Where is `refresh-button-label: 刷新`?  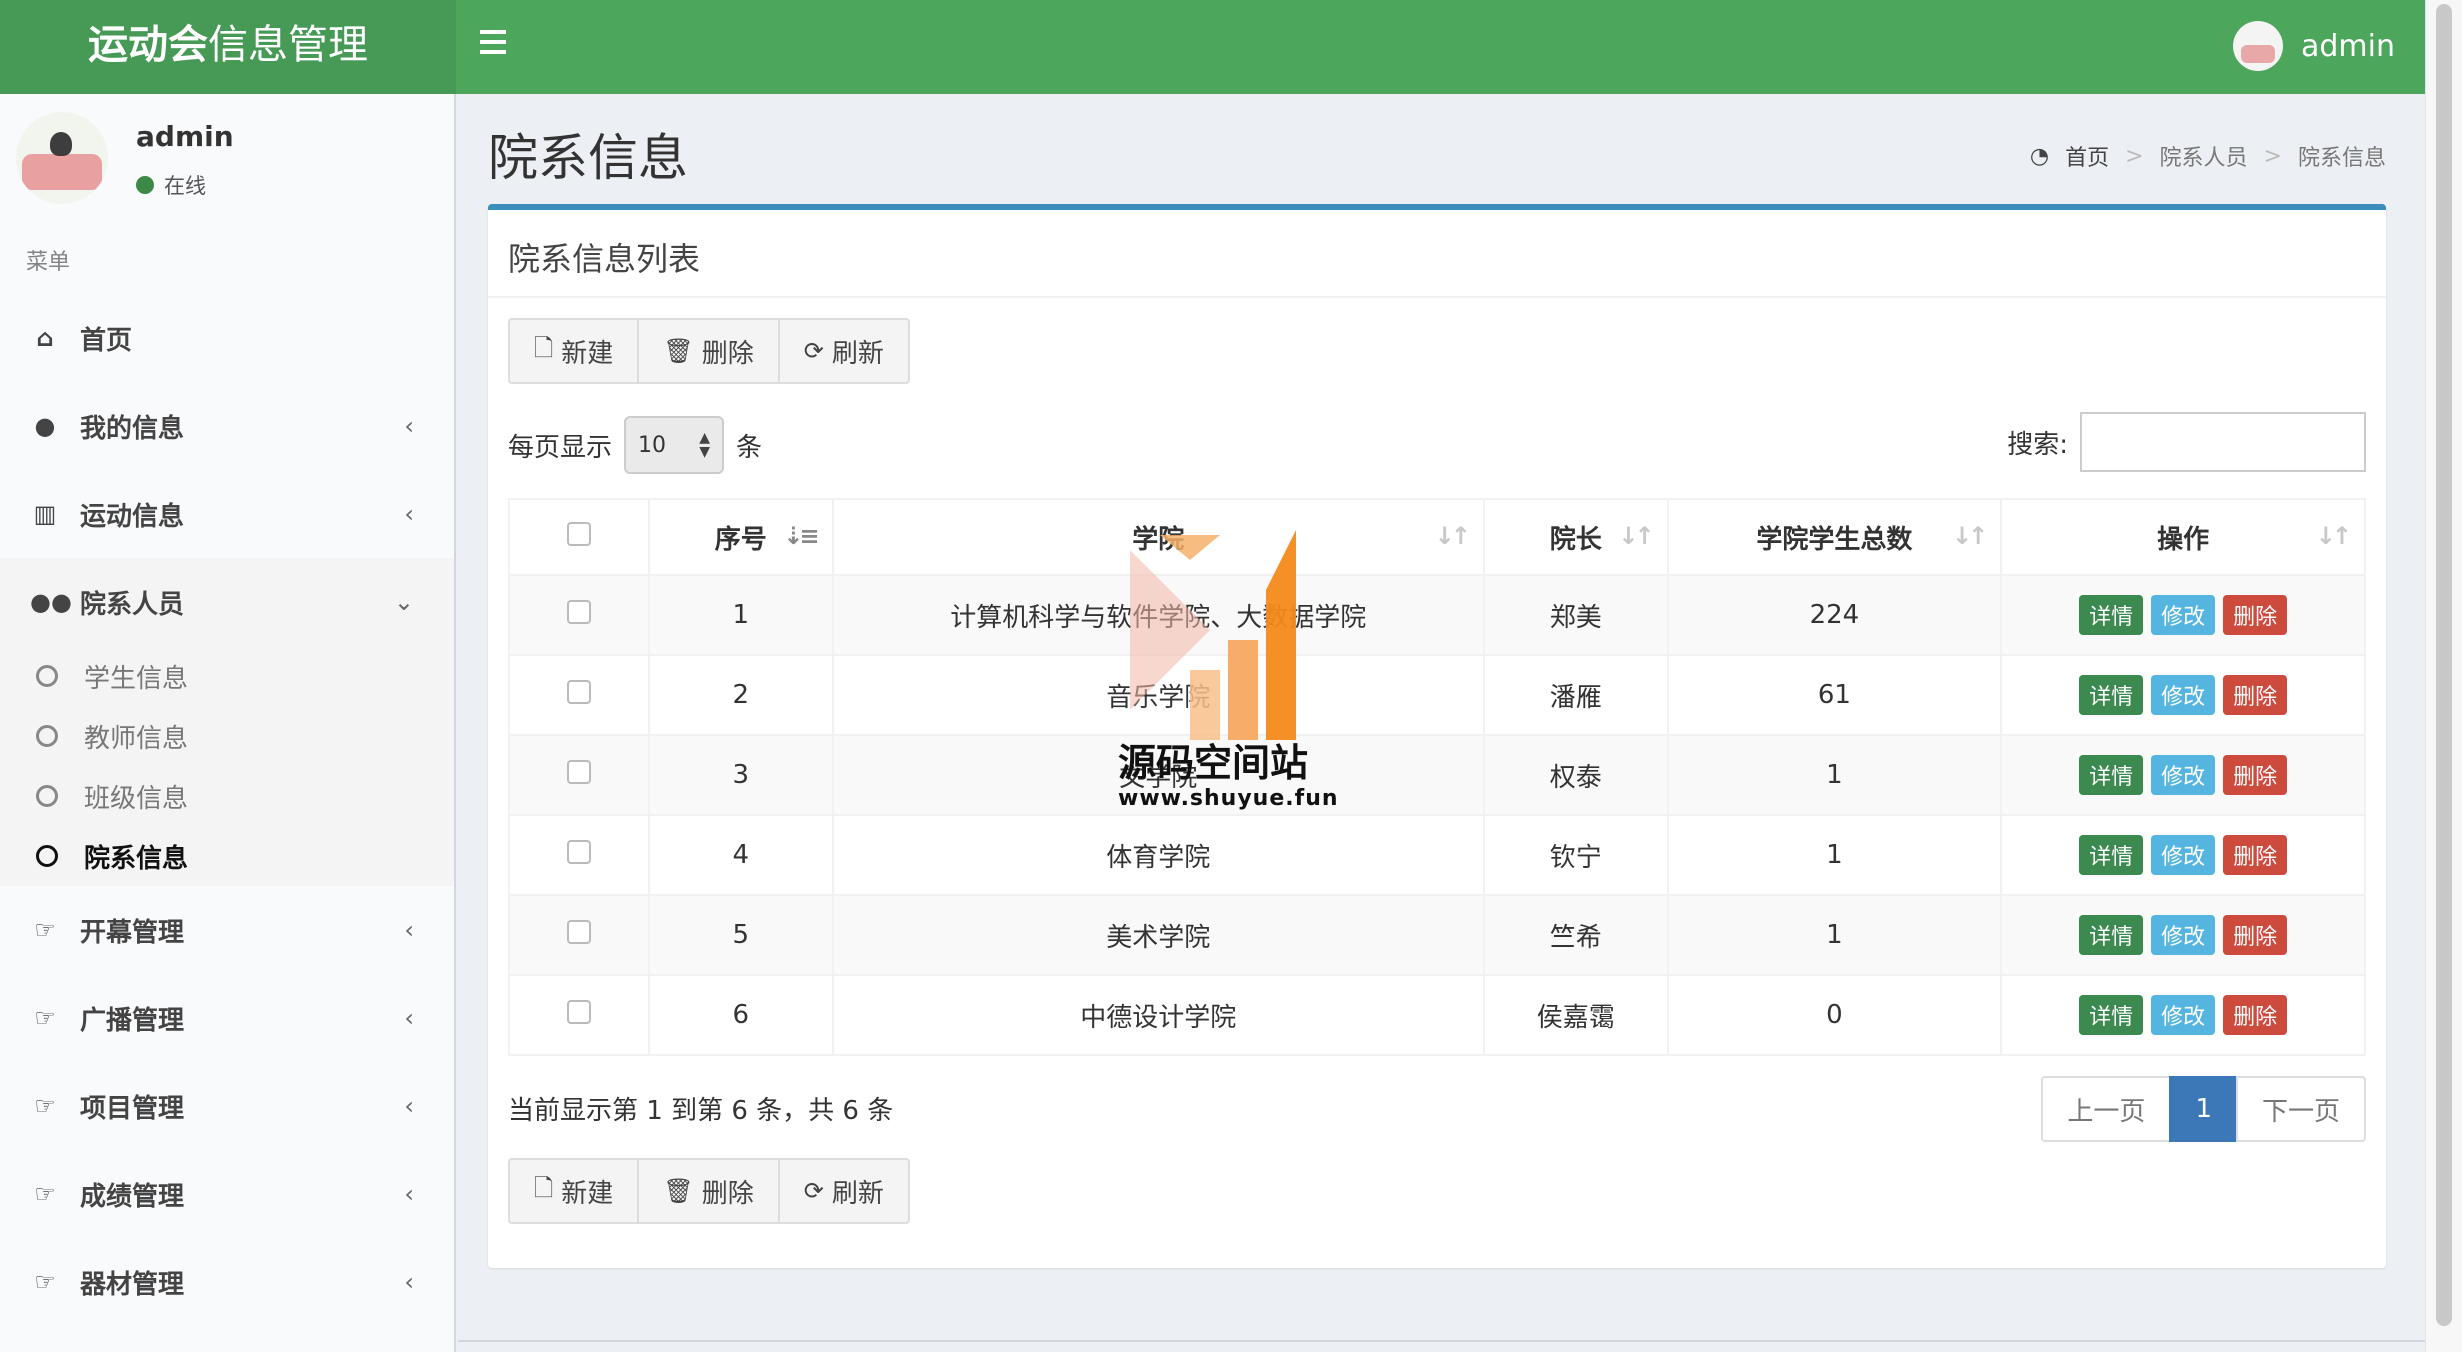
refresh-button-label: 刷新 is located at coordinates (857, 353).